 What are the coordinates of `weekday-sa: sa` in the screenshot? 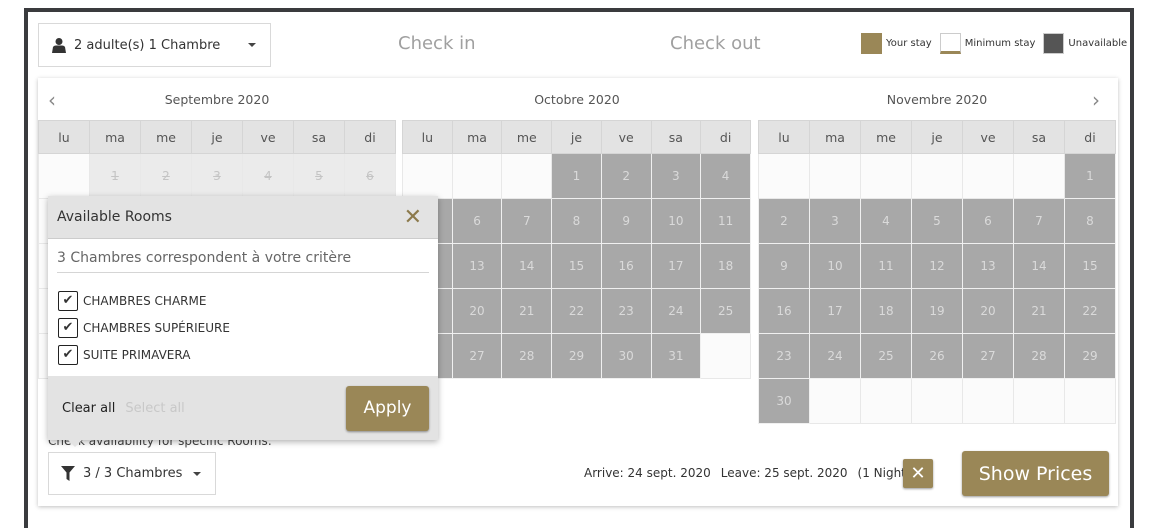 It's located at (319, 137).